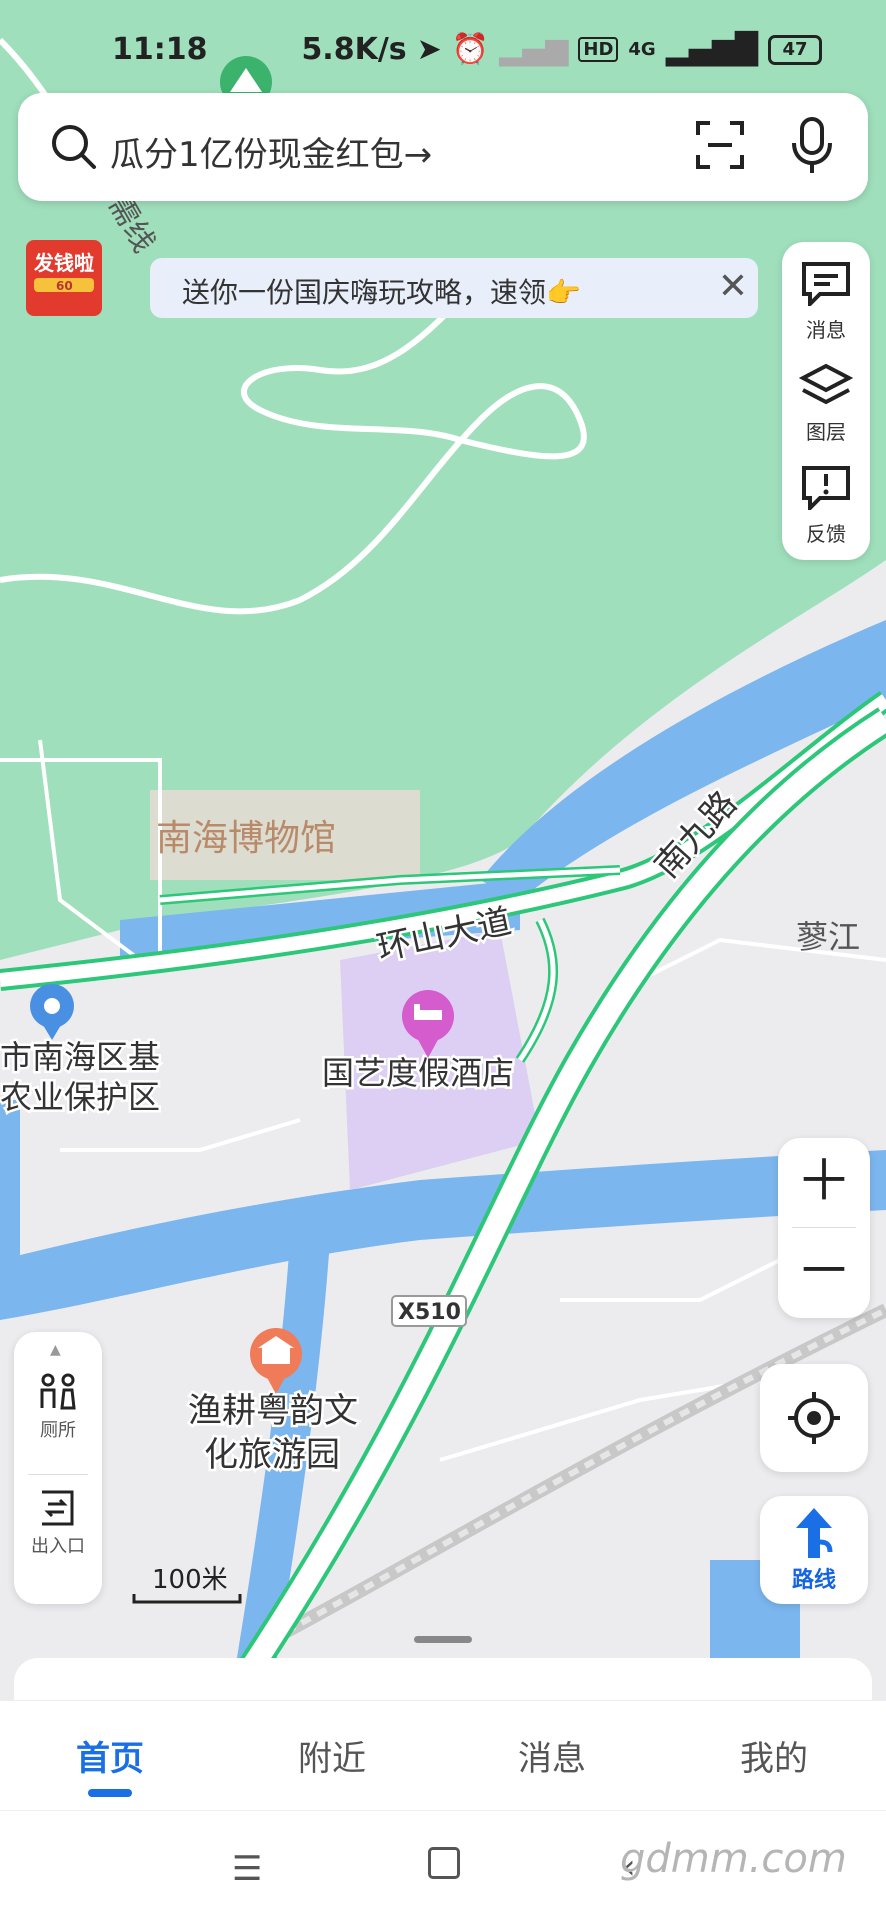  Describe the element at coordinates (246, 838) in the screenshot. I see `map-label-museum: 南海博物馆` at that location.